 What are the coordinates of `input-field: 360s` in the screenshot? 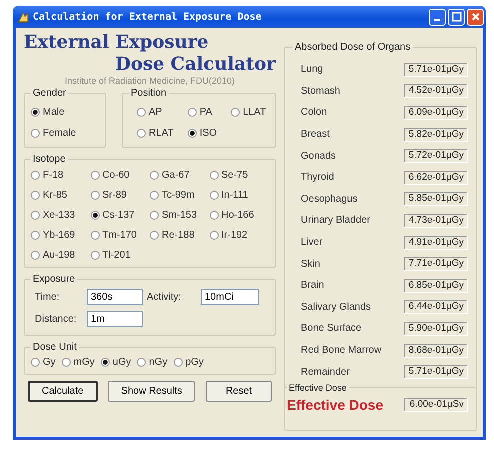 It's located at (115, 297).